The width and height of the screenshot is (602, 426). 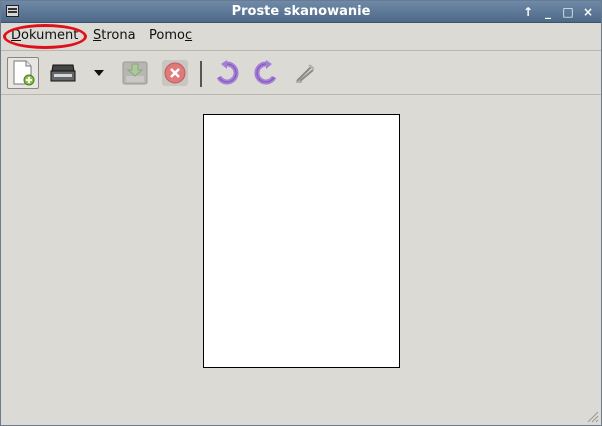 I want to click on titlebar: Proste skanowanie ↑ _ □ ×, so click(x=301, y=12).